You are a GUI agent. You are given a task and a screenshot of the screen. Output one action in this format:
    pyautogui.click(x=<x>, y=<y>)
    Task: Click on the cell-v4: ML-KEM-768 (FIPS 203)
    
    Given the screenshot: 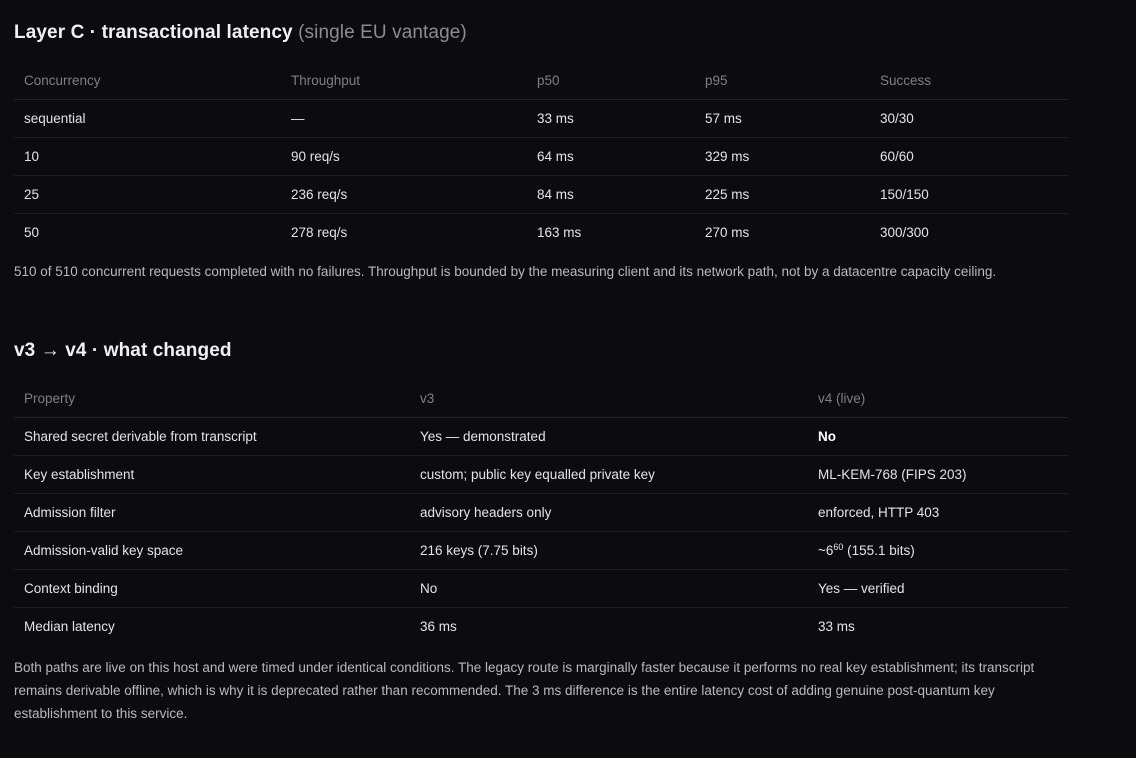 What is the action you would take?
    pyautogui.click(x=938, y=474)
    